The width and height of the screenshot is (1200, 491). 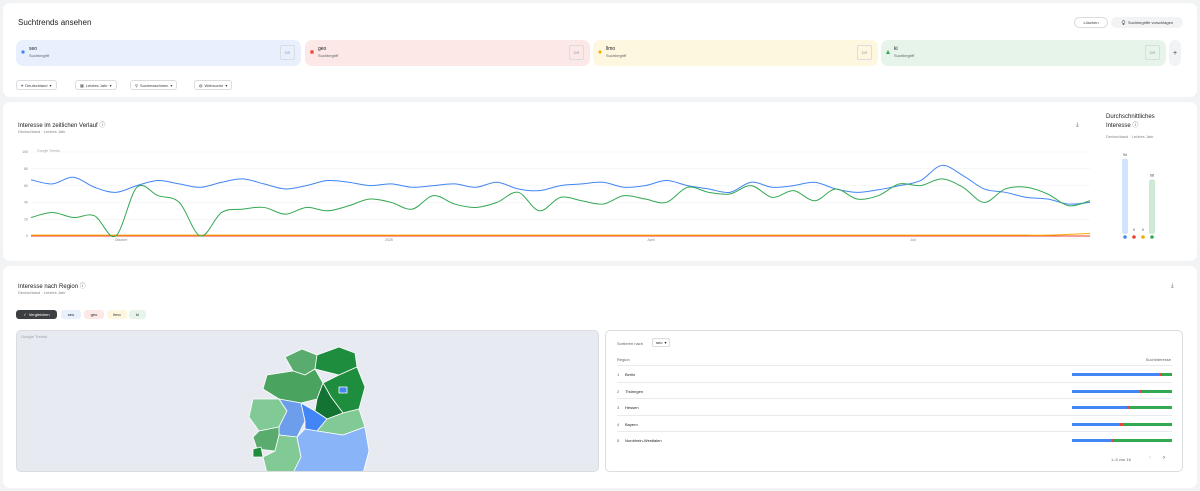 I want to click on location-icon: ⌖, so click(x=22, y=85).